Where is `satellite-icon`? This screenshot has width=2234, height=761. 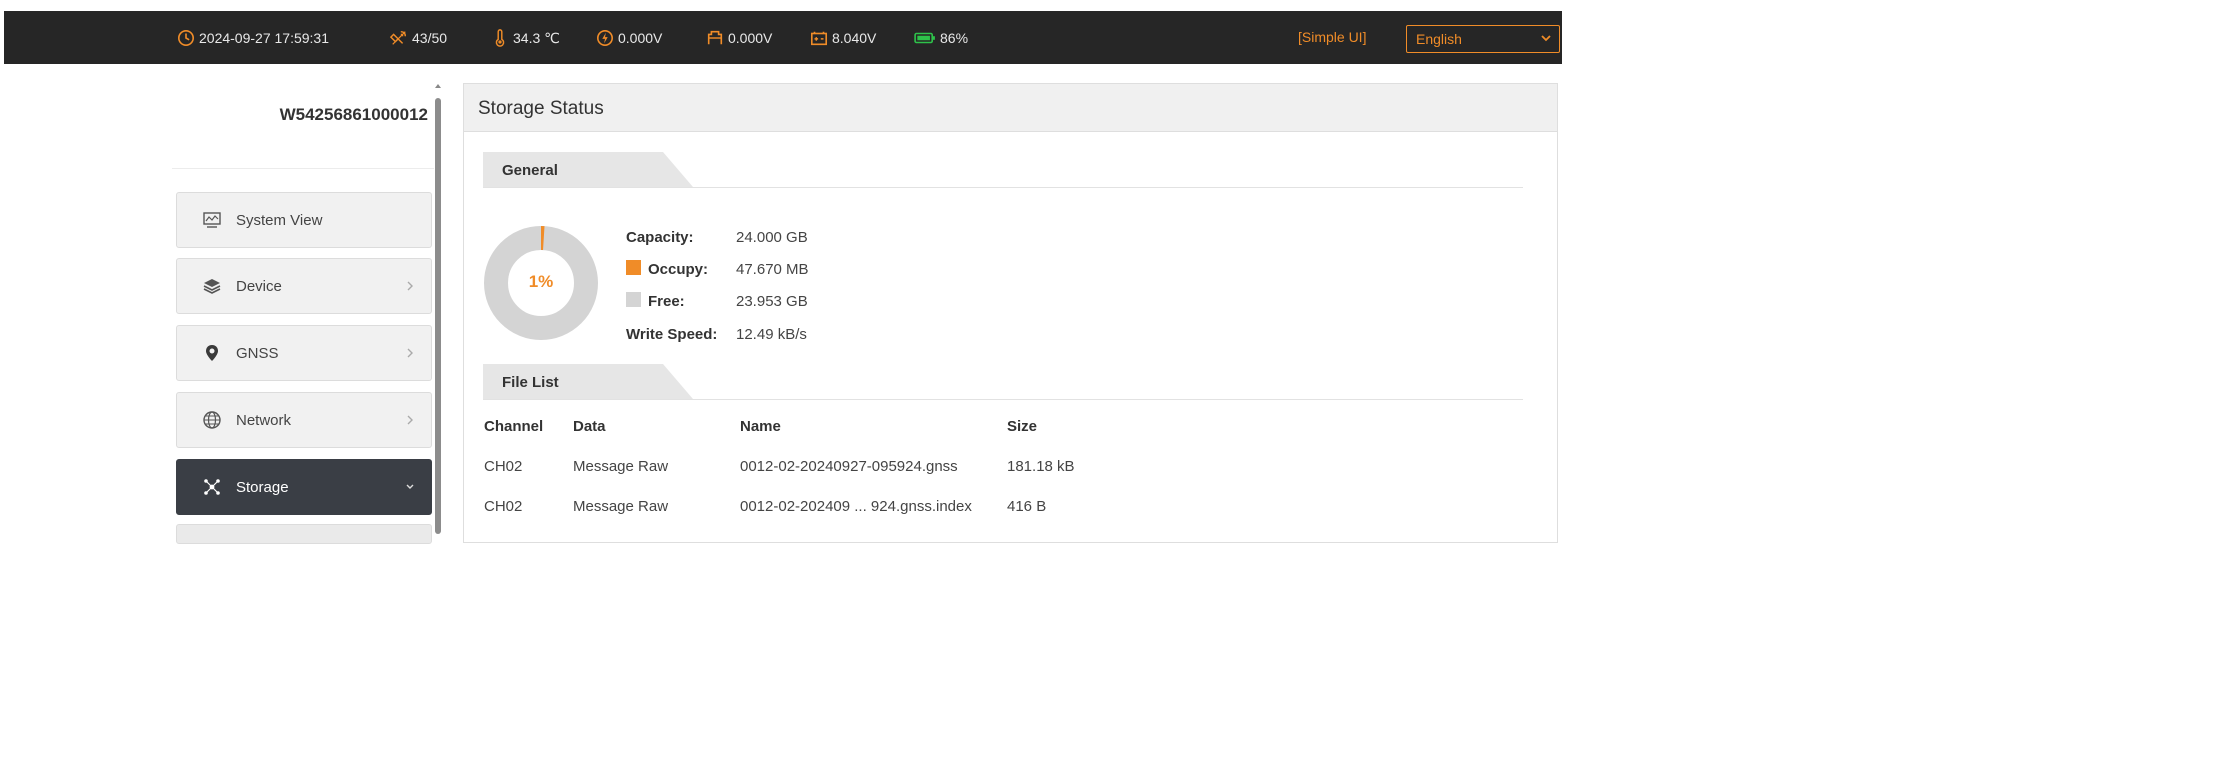
satellite-icon is located at coordinates (398, 37).